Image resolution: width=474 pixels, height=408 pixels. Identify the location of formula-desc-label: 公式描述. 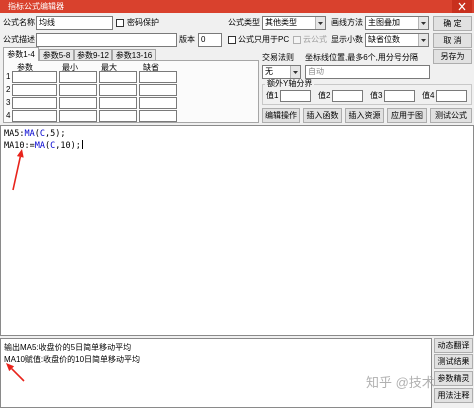
(19, 39).